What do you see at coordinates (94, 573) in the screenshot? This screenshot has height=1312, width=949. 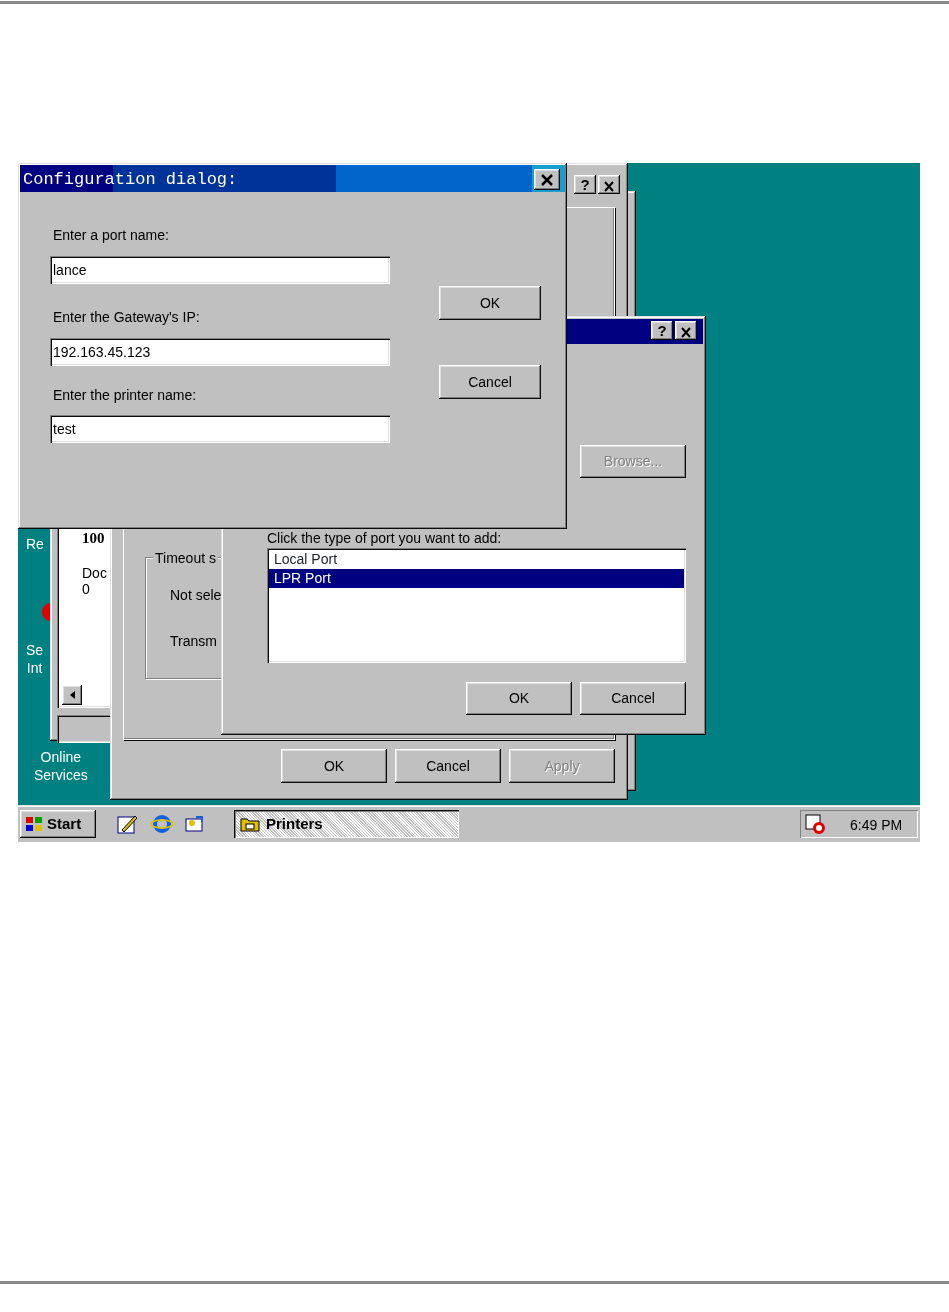 I see `list-text: Doc` at bounding box center [94, 573].